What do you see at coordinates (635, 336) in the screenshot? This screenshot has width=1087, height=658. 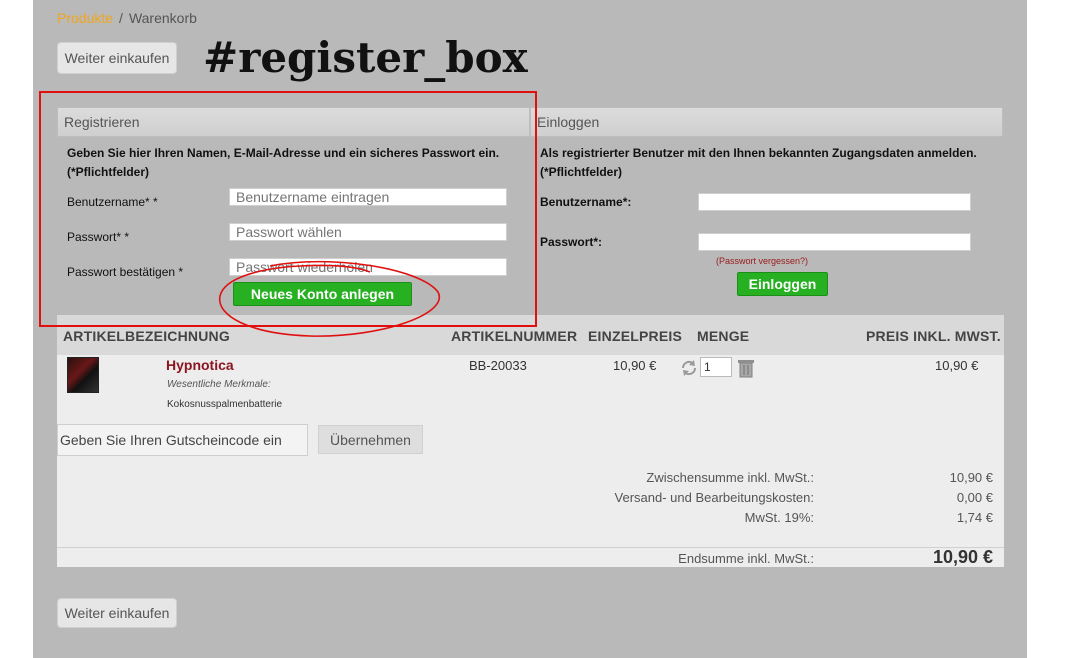 I see `col-unit-price: EINZELPREIS` at bounding box center [635, 336].